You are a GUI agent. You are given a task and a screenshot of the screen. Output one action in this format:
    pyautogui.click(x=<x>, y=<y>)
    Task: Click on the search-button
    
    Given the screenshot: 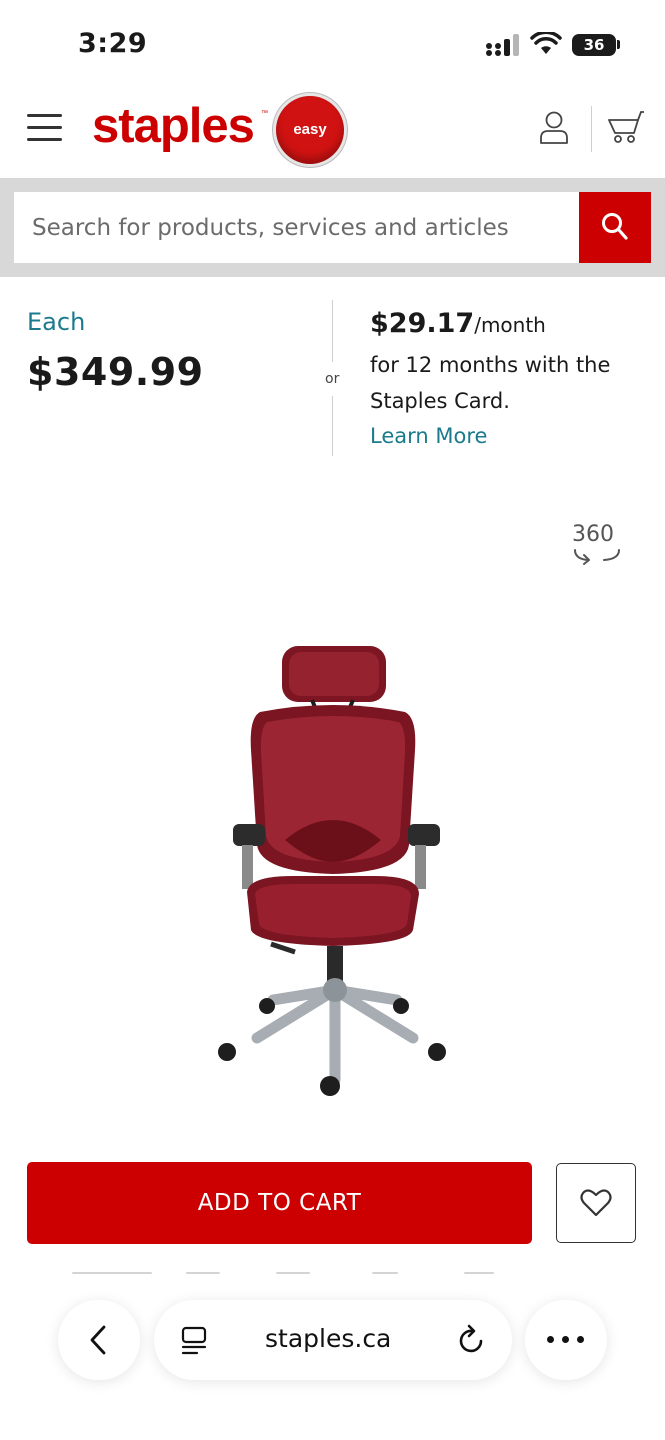 What is the action you would take?
    pyautogui.click(x=615, y=227)
    